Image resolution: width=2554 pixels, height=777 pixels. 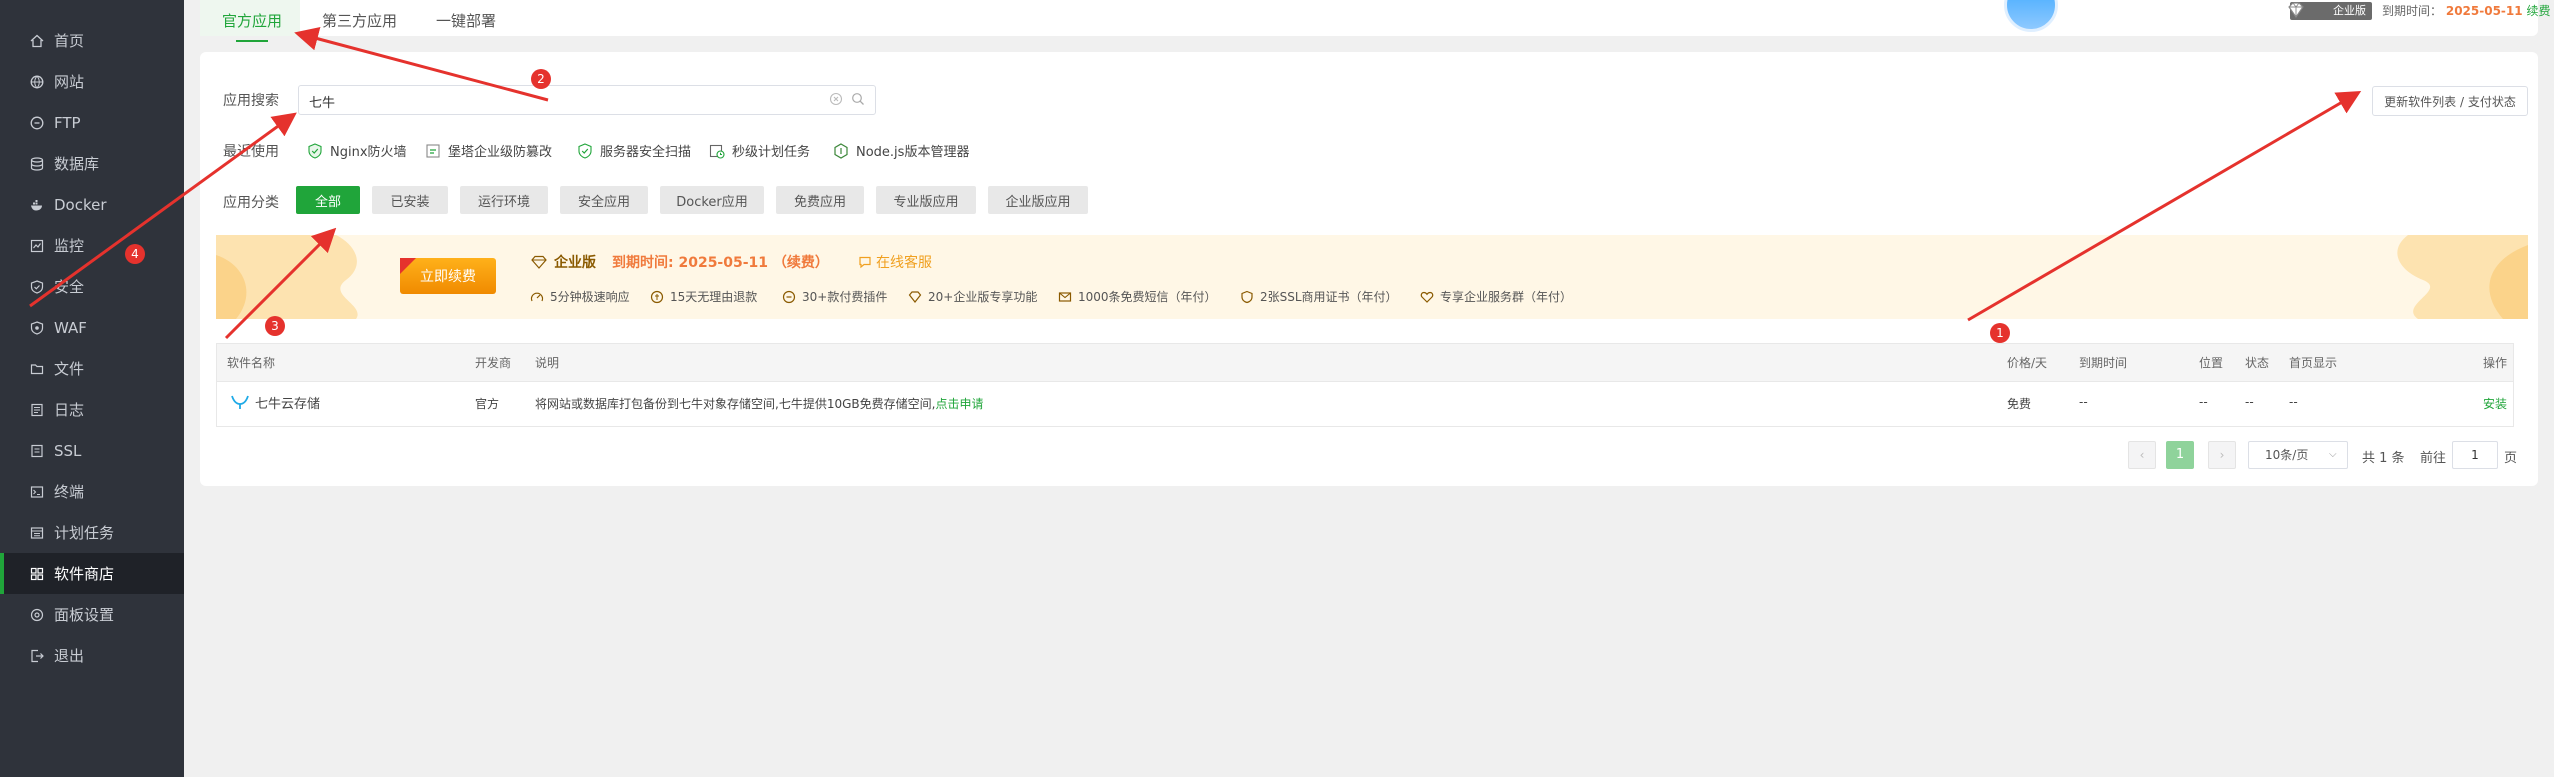 What do you see at coordinates (315, 150) in the screenshot?
I see `nginx-waf-icon` at bounding box center [315, 150].